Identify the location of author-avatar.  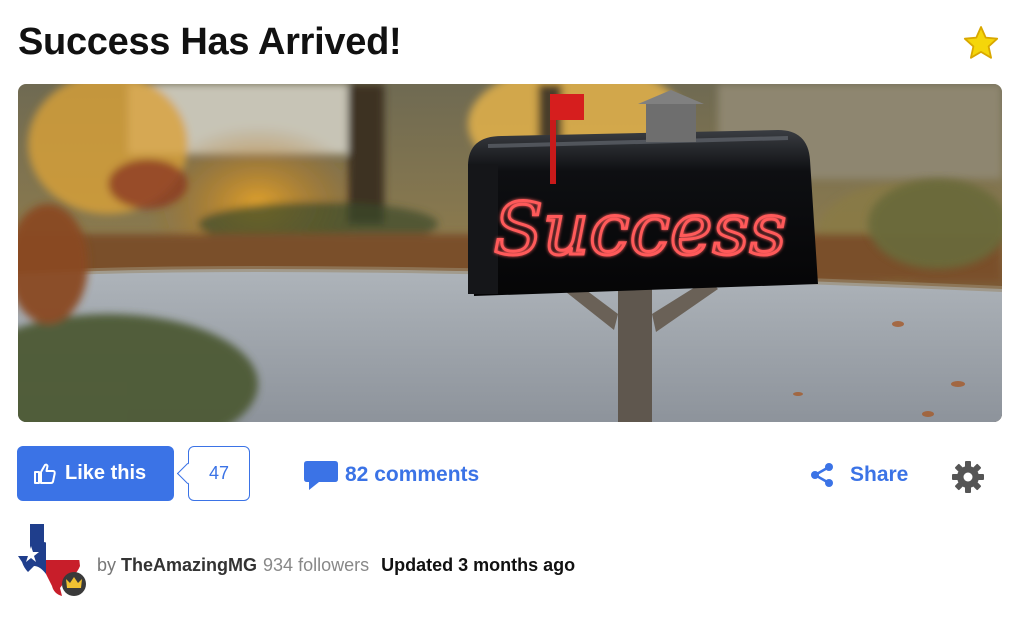
(52, 560).